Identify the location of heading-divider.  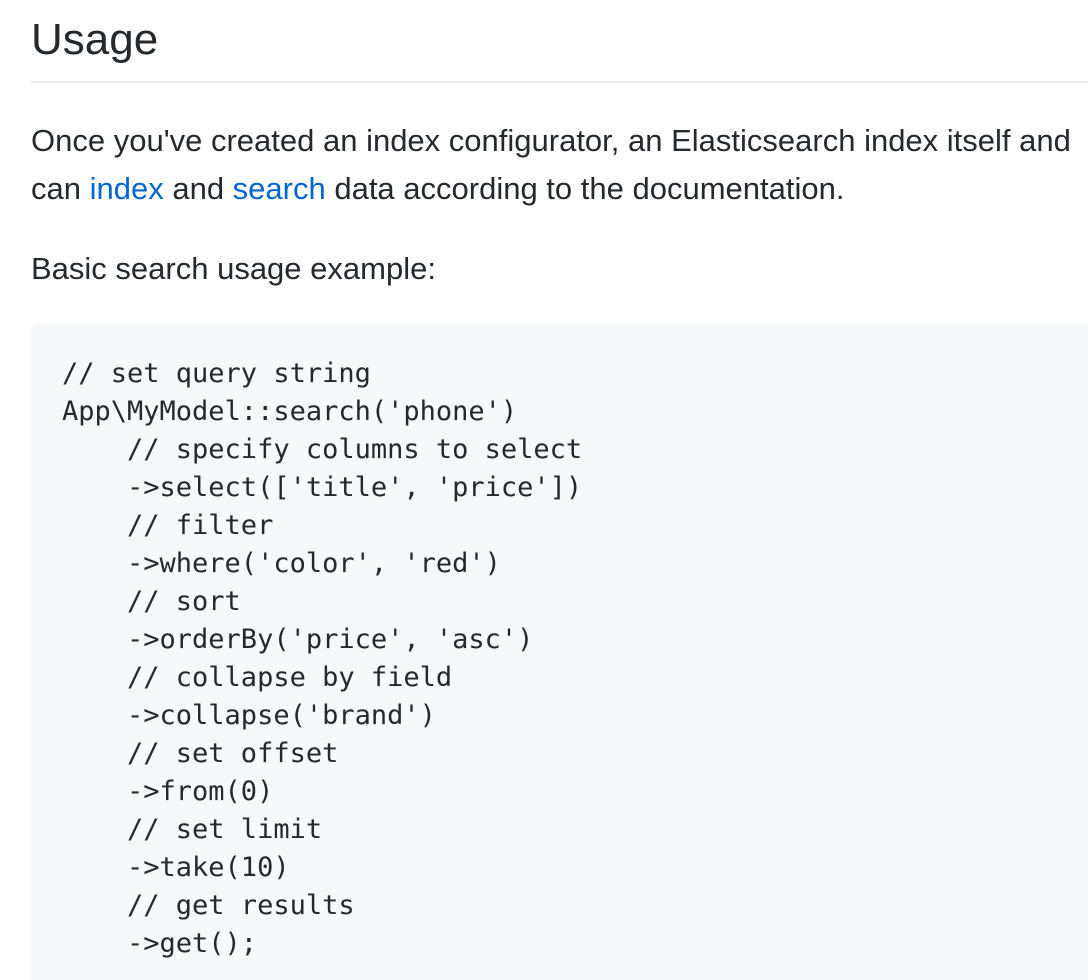
(559, 82).